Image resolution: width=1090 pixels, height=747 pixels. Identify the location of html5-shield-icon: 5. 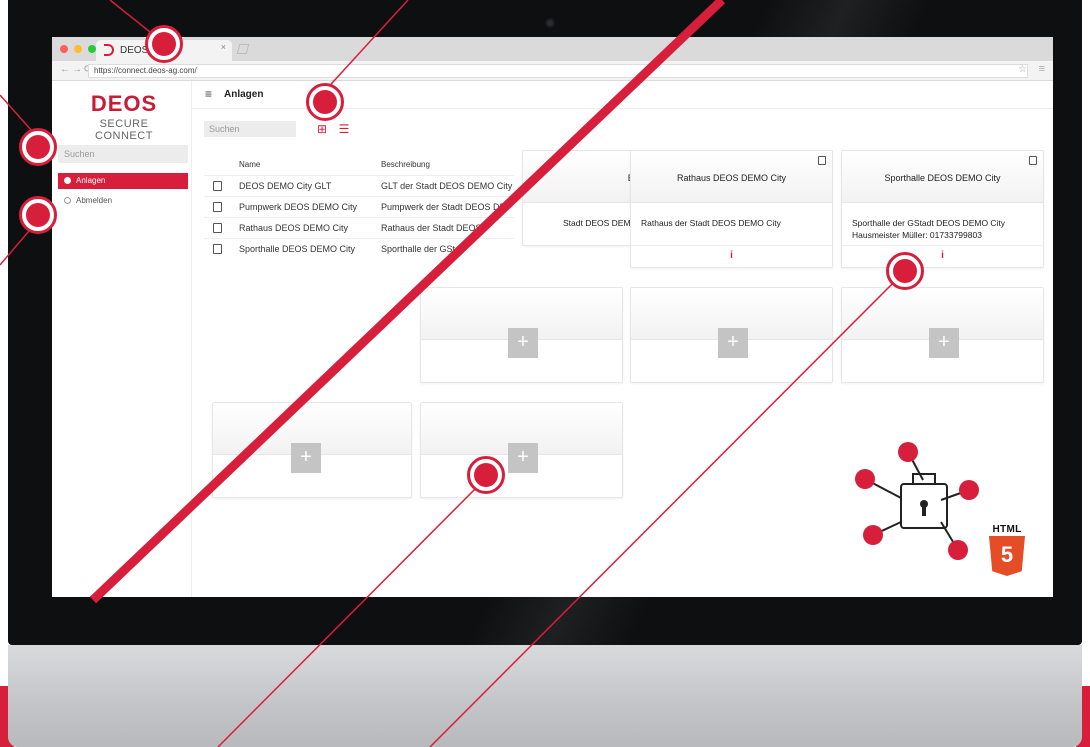
(1007, 556).